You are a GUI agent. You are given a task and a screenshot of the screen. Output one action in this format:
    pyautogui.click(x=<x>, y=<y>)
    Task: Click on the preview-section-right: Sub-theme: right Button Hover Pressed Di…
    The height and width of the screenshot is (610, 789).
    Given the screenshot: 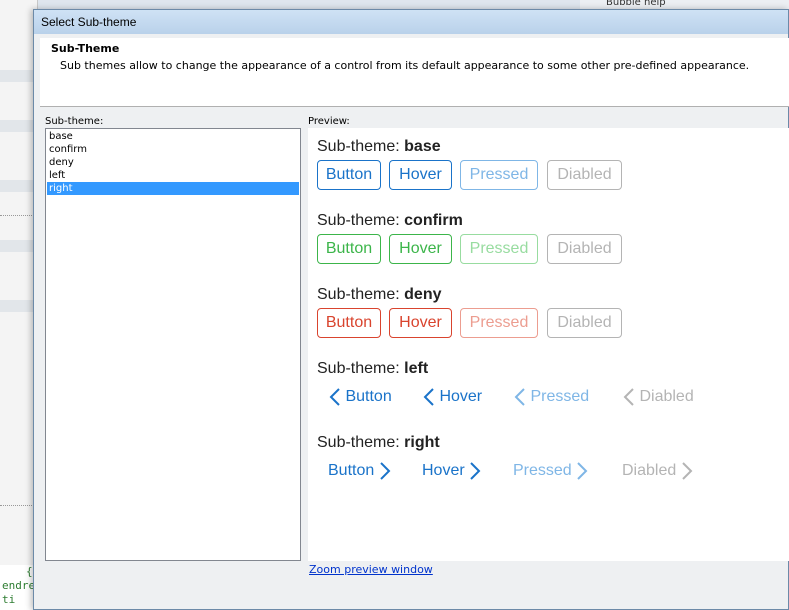 What is the action you would take?
    pyautogui.click(x=505, y=460)
    